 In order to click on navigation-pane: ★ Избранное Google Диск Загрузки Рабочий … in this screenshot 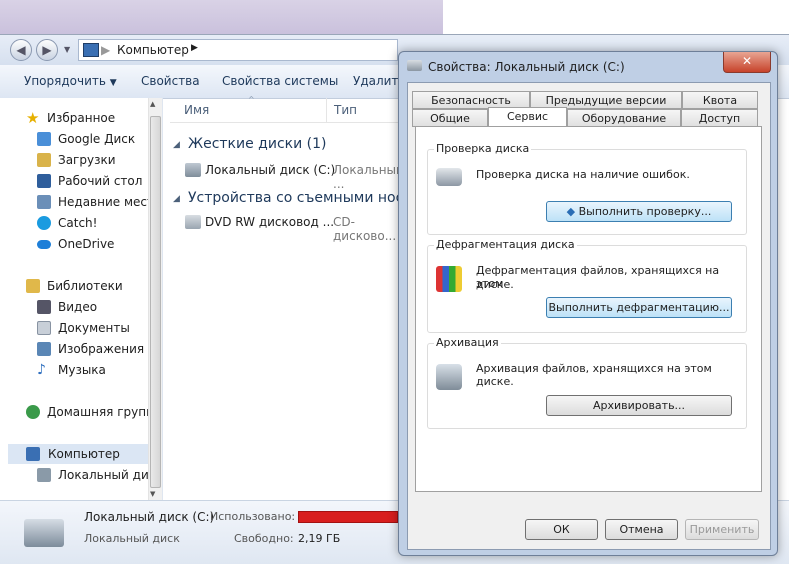, I will do `click(81, 299)`.